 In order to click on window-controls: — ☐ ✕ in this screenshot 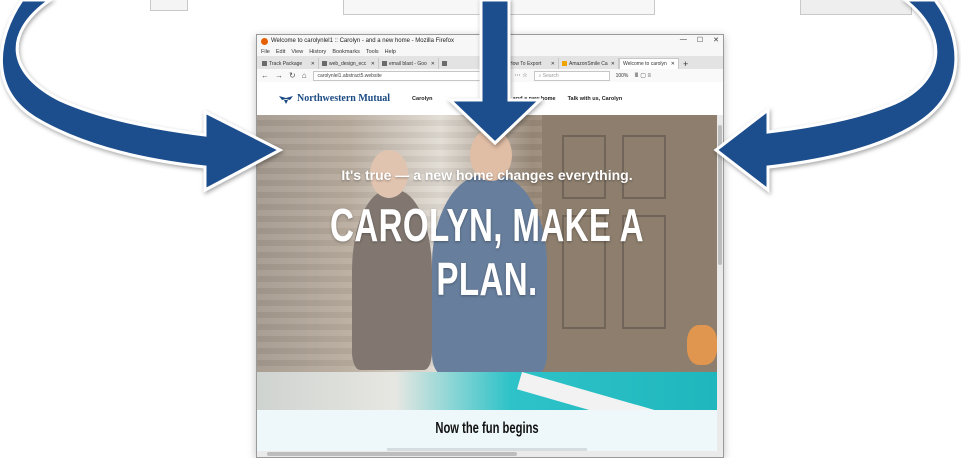, I will do `click(699, 40)`.